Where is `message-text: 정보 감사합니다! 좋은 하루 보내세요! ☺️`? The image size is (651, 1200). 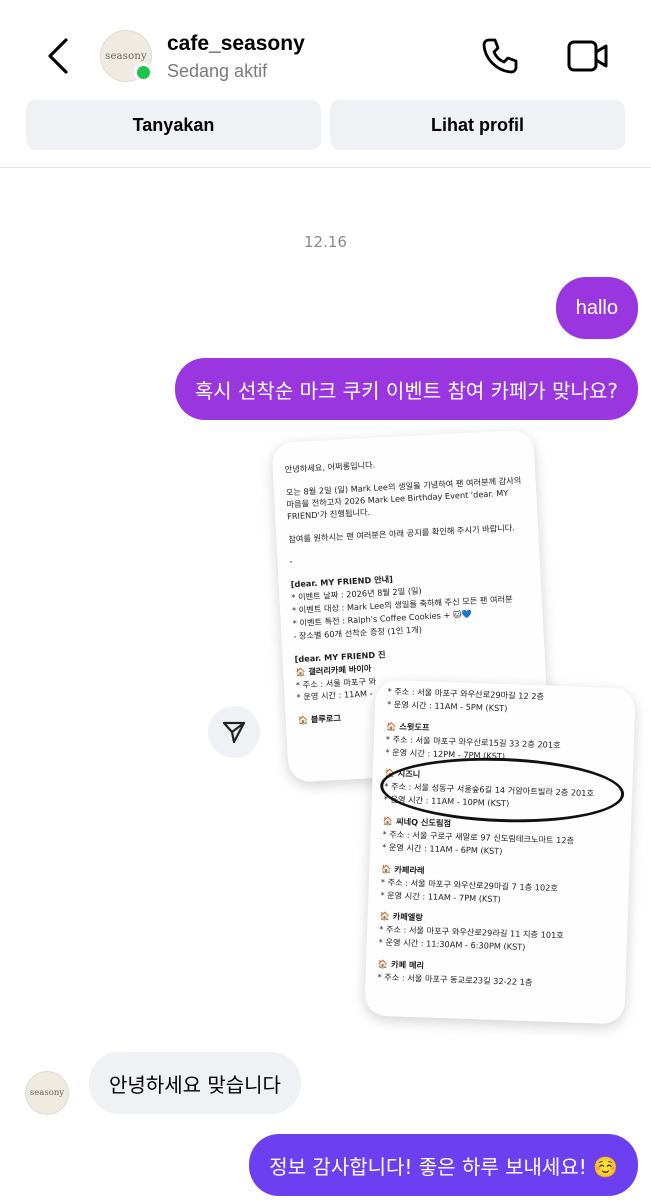 message-text: 정보 감사합니다! 좋은 하루 보내세요! ☺️ is located at coordinates (443, 1166).